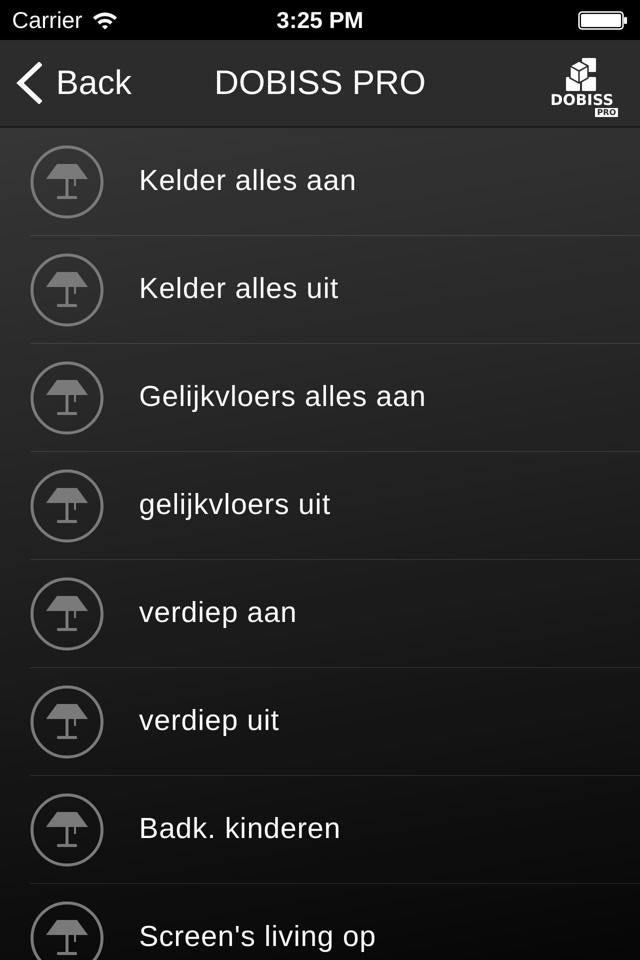 This screenshot has height=960, width=640. What do you see at coordinates (218, 613) in the screenshot?
I see `scene-label: verdiep aan` at bounding box center [218, 613].